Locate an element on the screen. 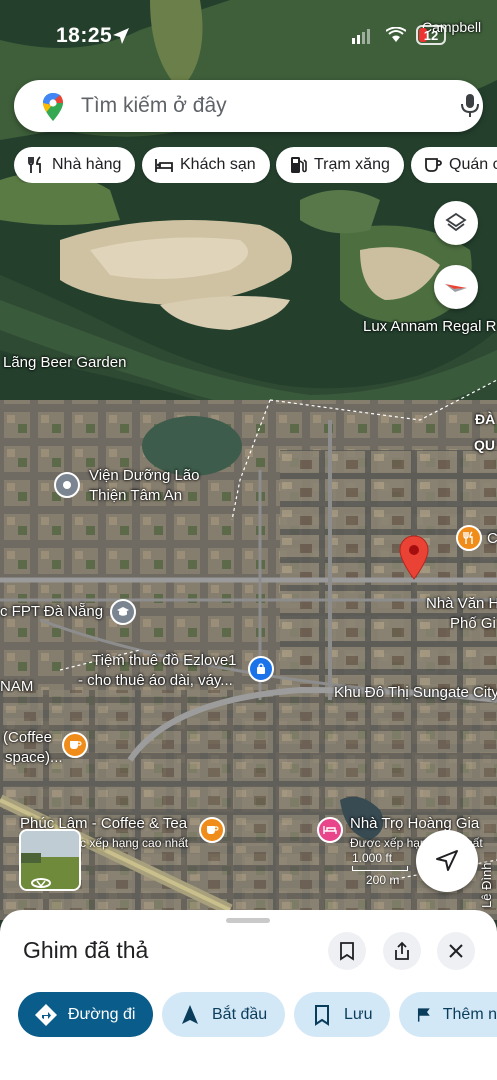 This screenshot has width=497, height=1080. map-label-phuc-lam-sub: c xếp hạng cao nhất is located at coordinates (134, 843).